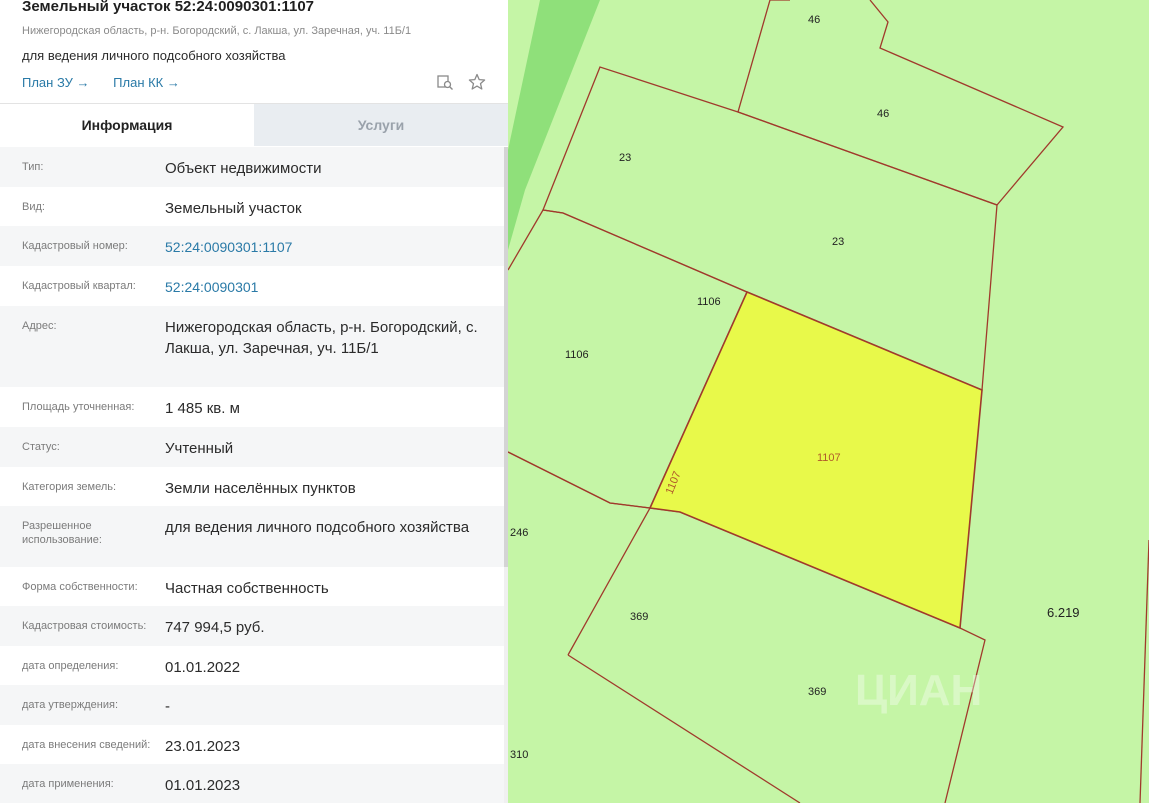  Describe the element at coordinates (146, 82) in the screenshot. I see `plan-kk-link: План КК →` at that location.